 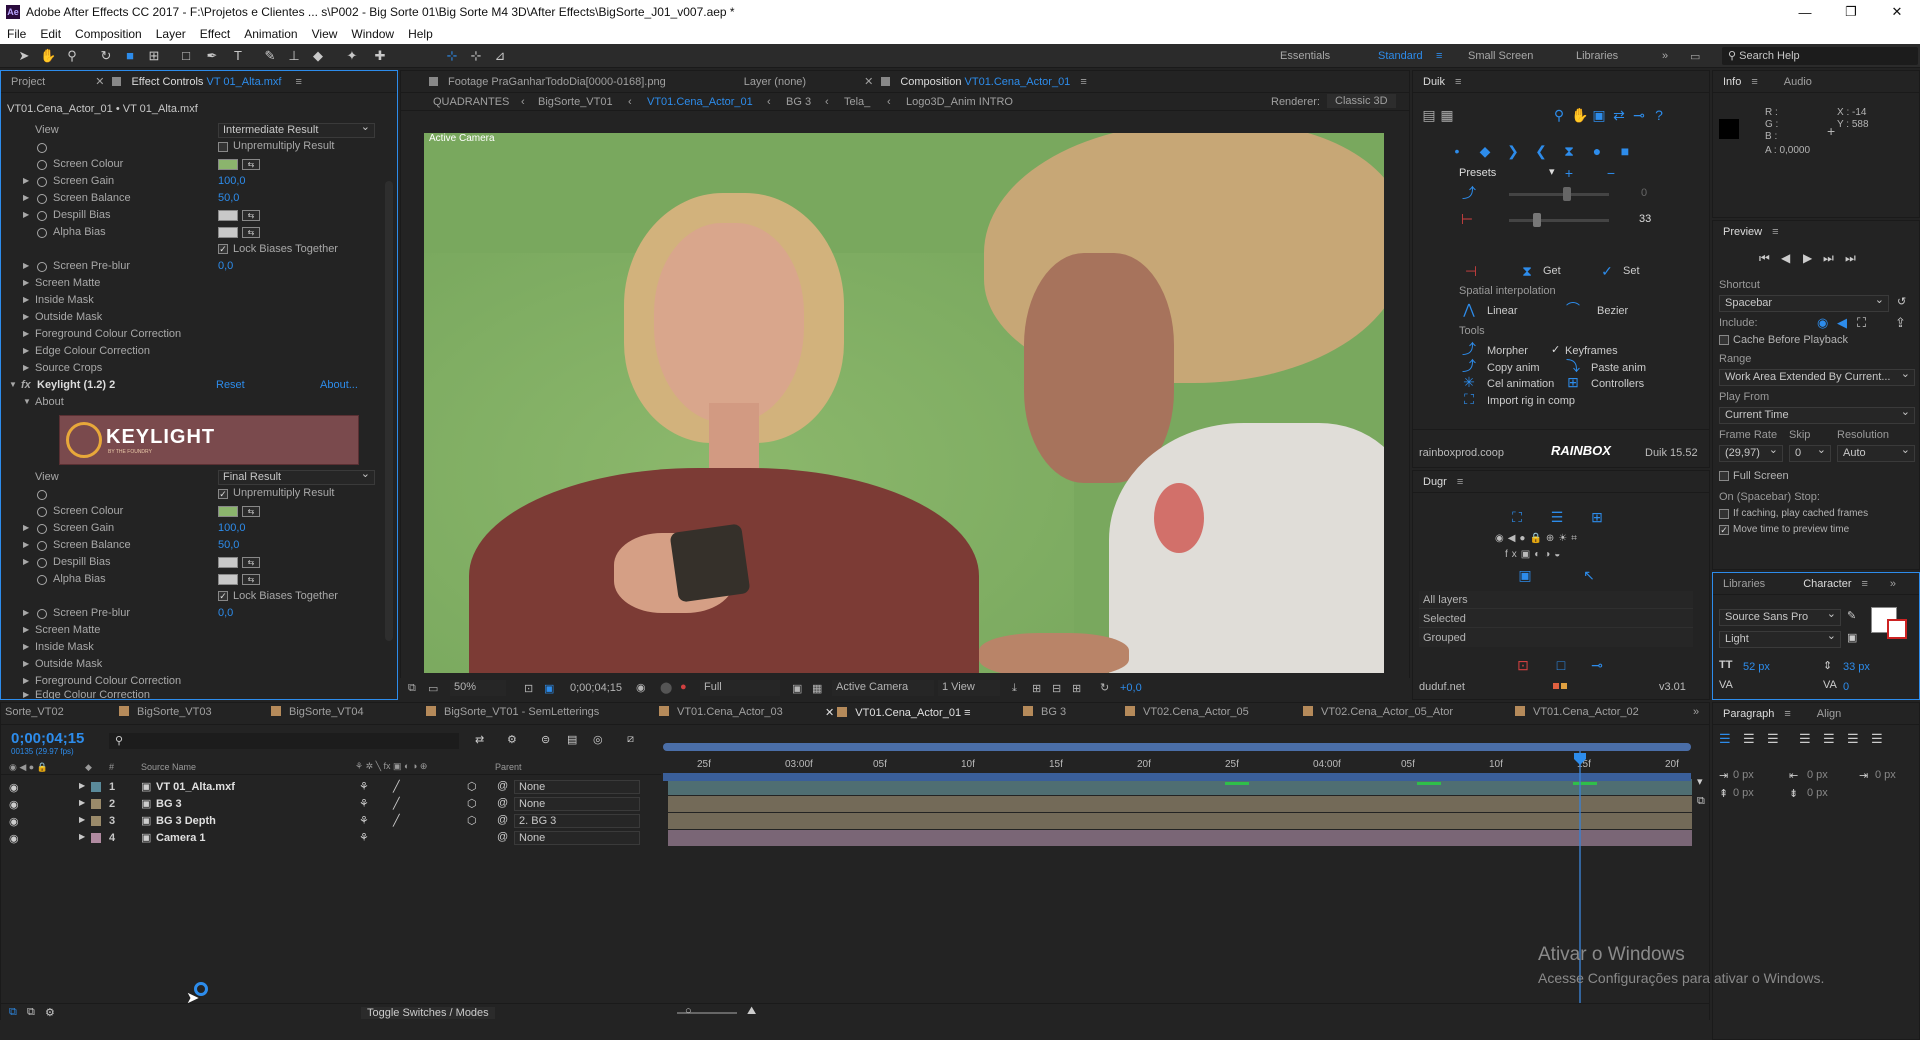 What do you see at coordinates (1773, 739) in the screenshot?
I see `align-right-icon: ☰` at bounding box center [1773, 739].